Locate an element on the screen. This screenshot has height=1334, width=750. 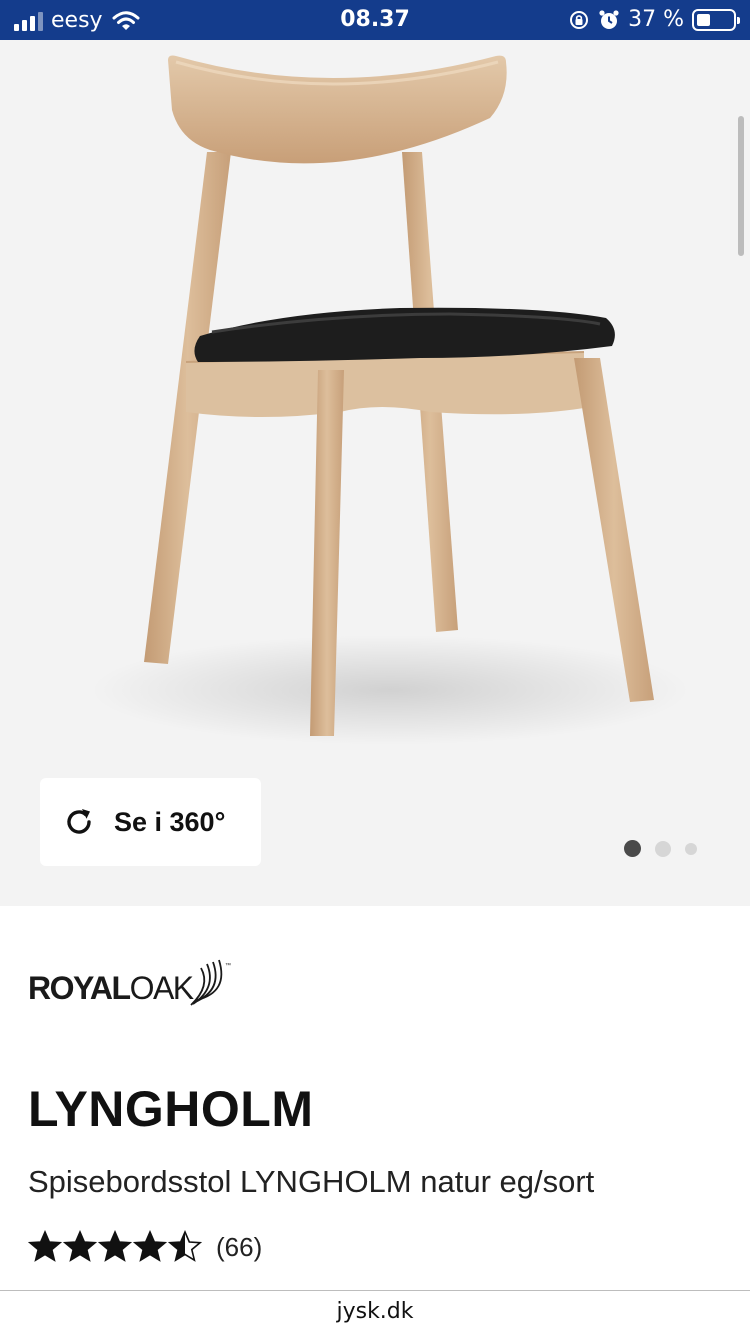
battery-percent: 37 % is located at coordinates (656, 19).